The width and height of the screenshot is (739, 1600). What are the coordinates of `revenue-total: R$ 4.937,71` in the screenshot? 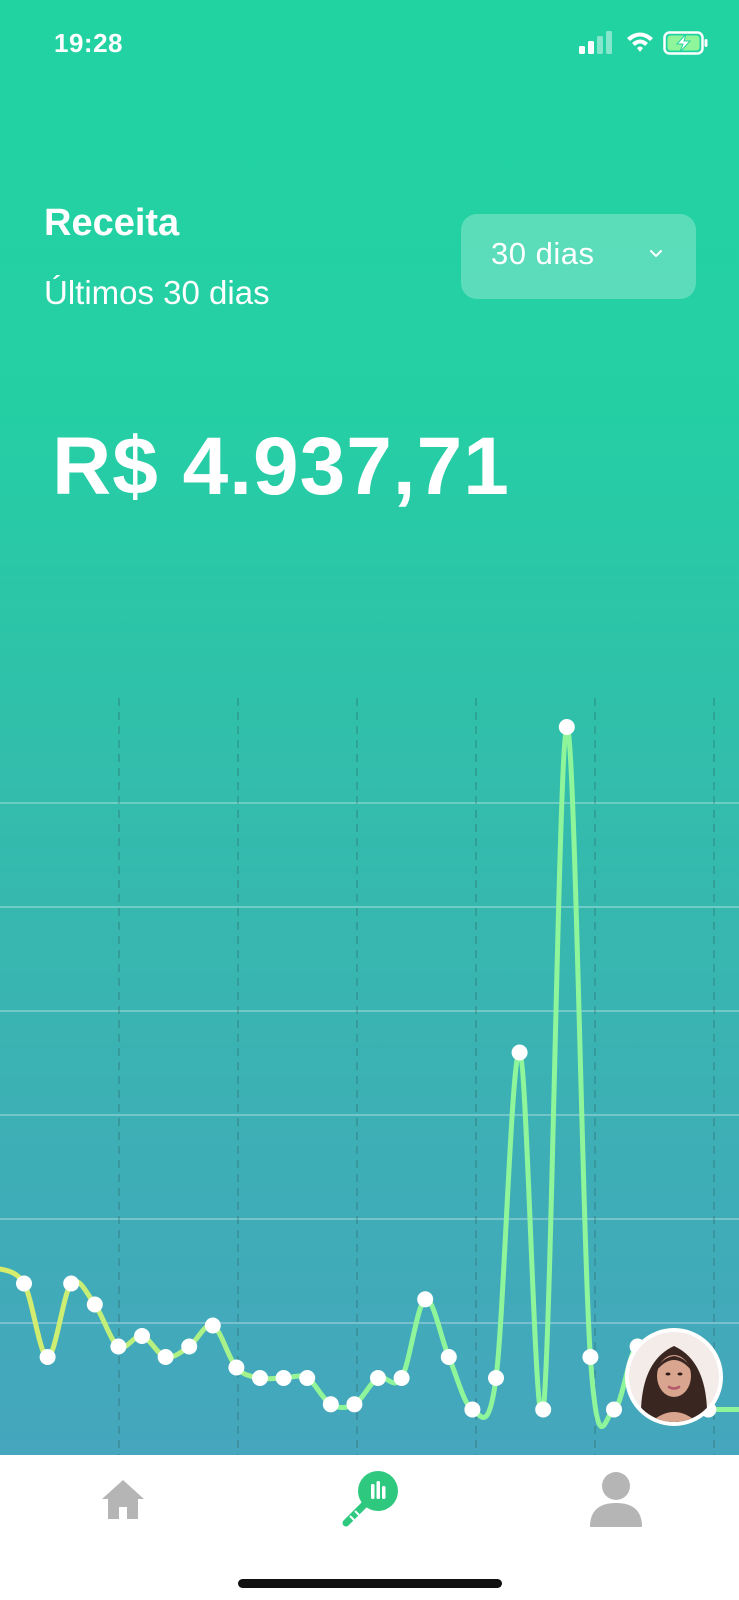 It's located at (281, 466).